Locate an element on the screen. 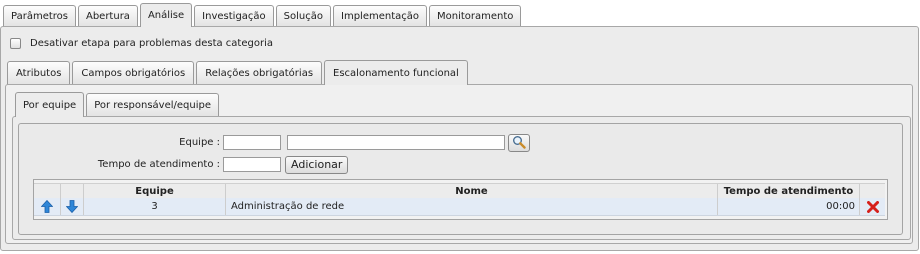 Image resolution: width=920 pixels, height=254 pixels. grid-header: Equipe Nome Tempo de atendimento is located at coordinates (459, 191).